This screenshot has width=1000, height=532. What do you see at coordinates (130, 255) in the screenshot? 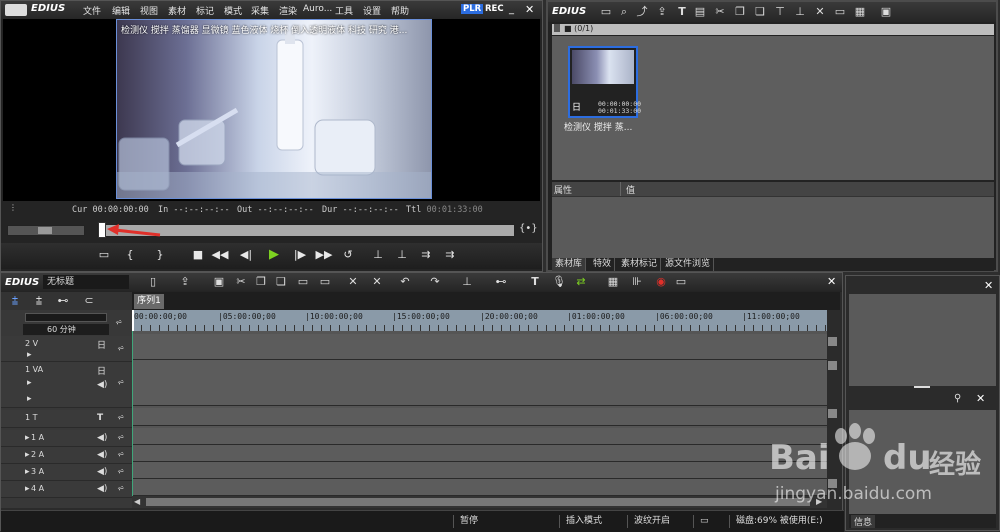
I see `set-in-icon: {` at bounding box center [130, 255].